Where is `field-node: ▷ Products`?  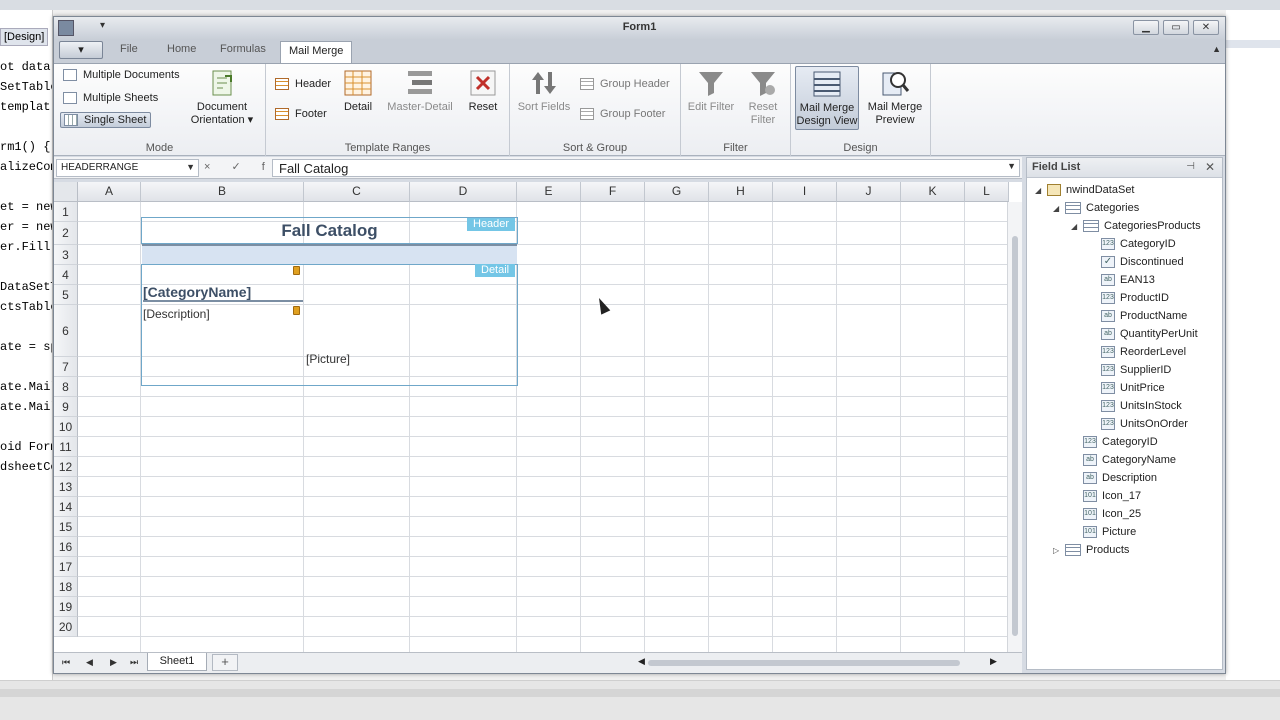
field-node: ▷ Products is located at coordinates (1091, 550).